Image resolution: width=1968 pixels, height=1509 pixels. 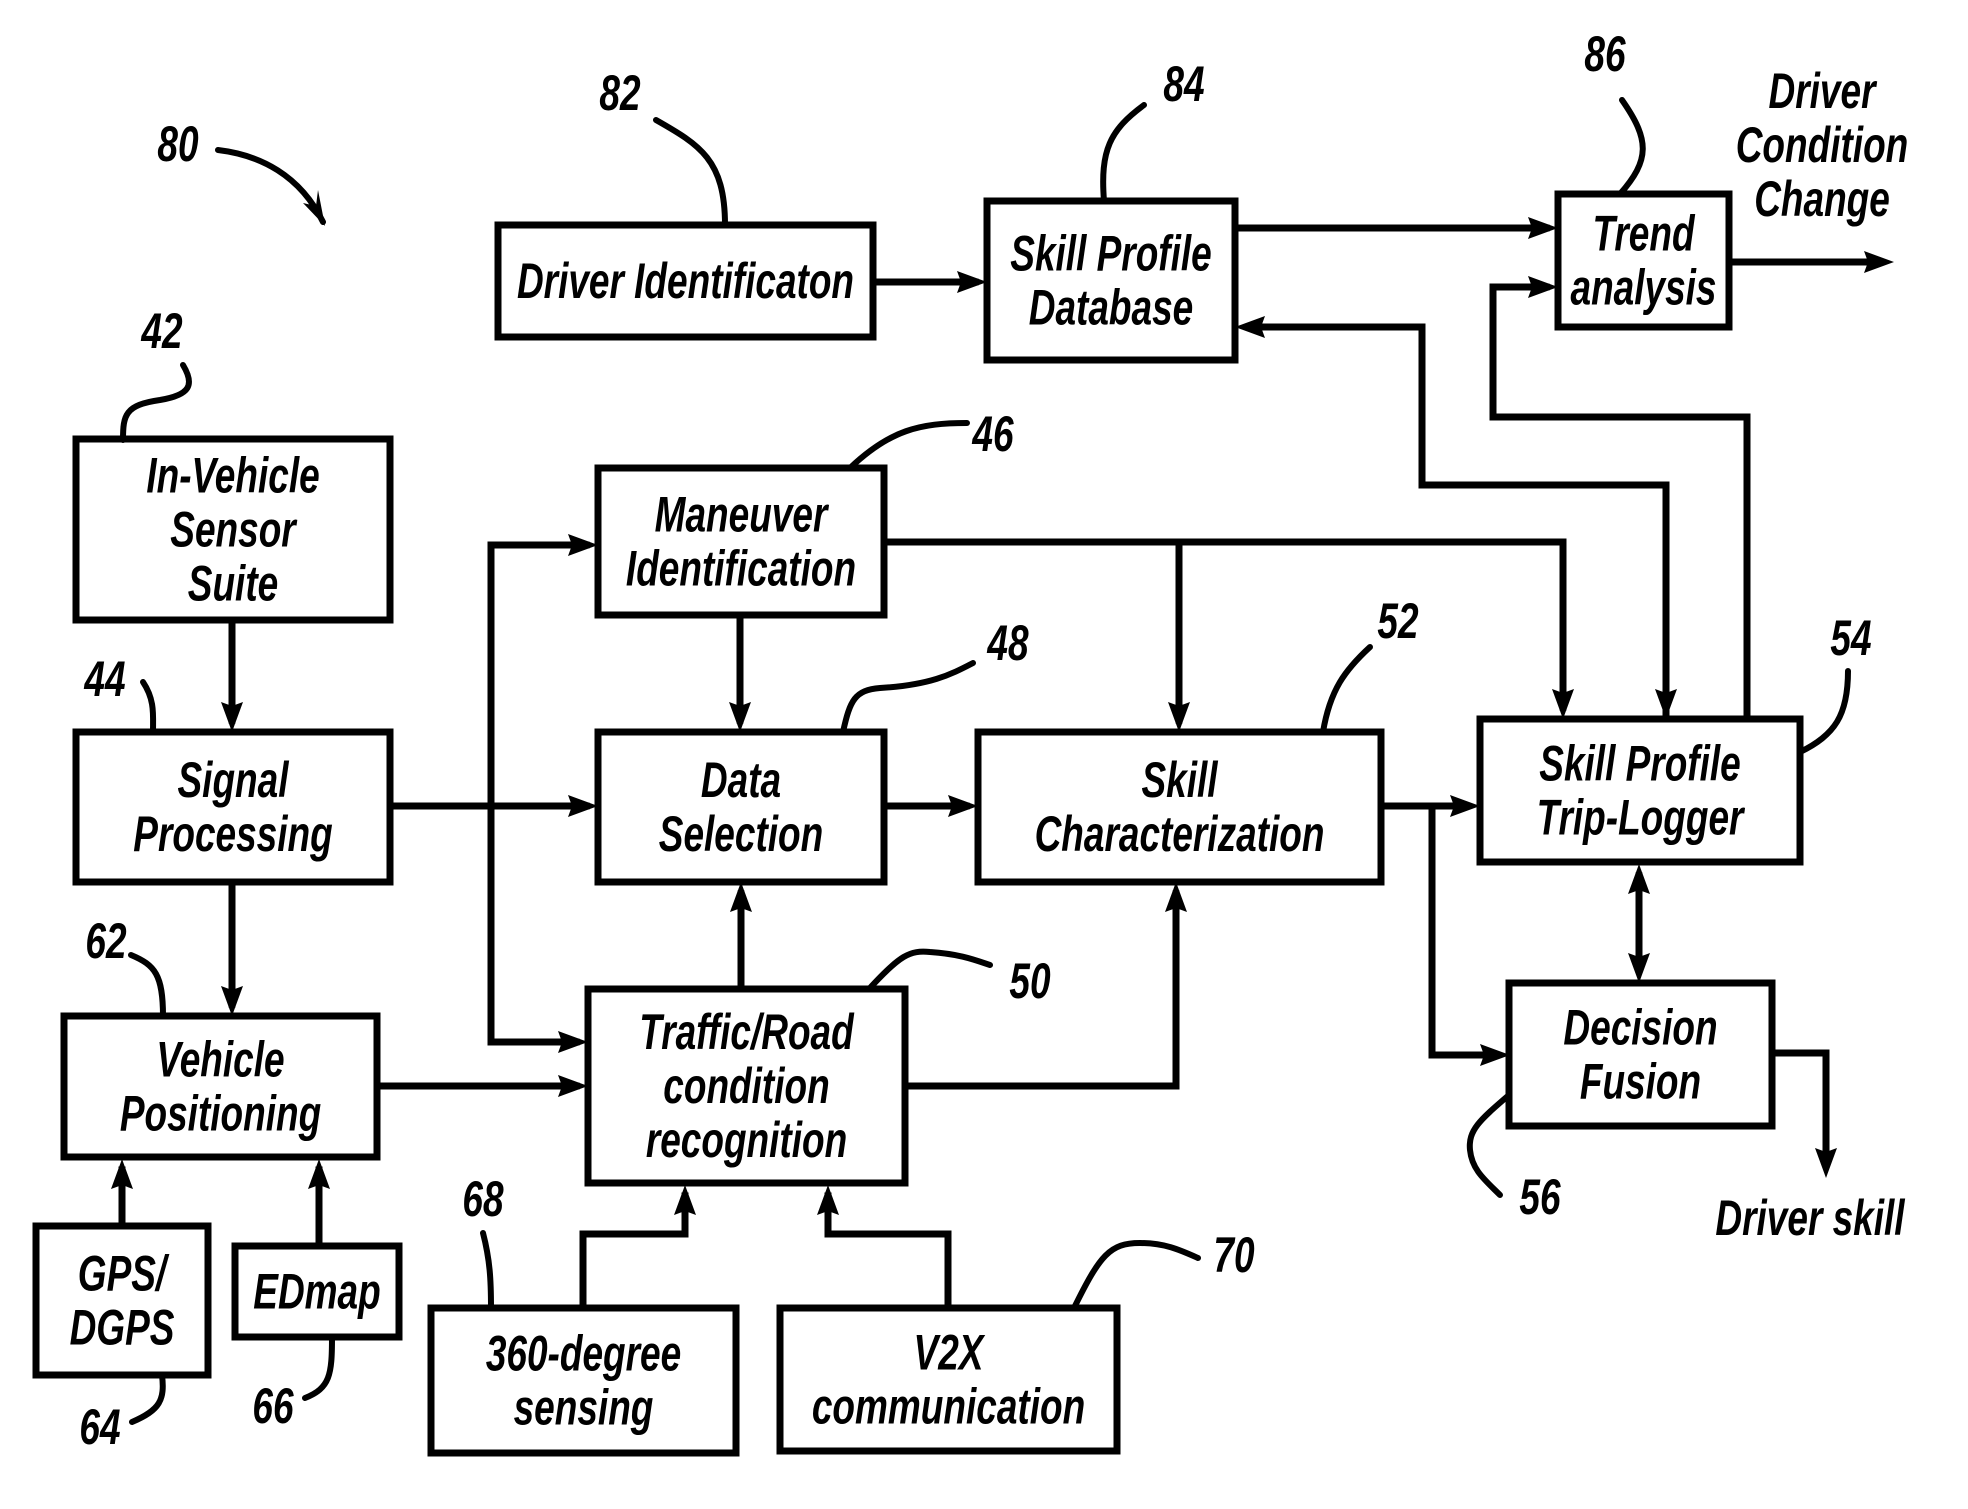 I want to click on block-maneuver-identification: ManeuverIdentification, so click(x=741, y=541).